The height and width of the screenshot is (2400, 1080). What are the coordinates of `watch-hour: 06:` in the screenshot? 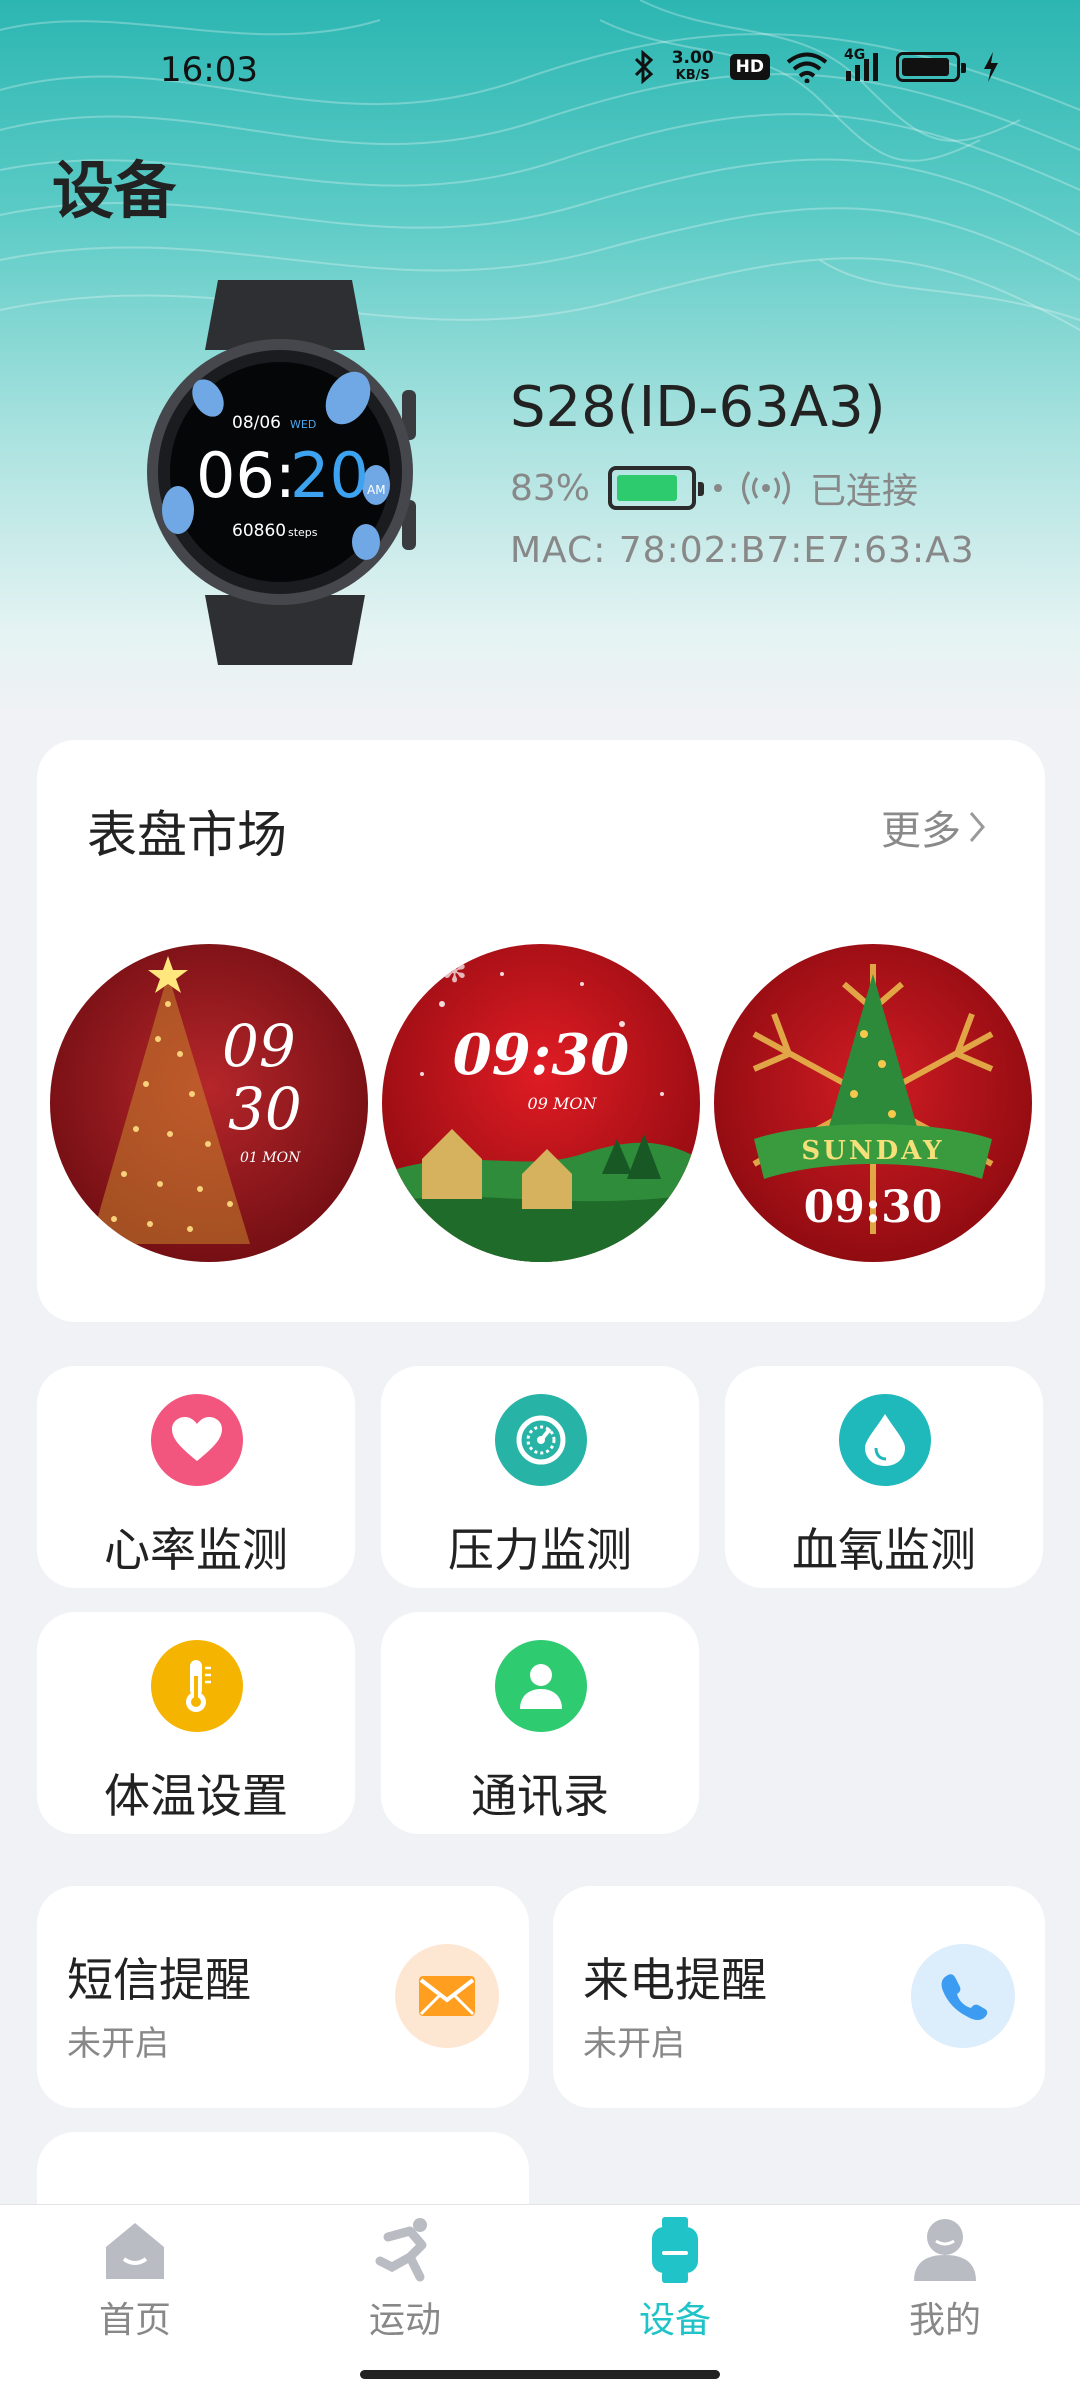 It's located at (246, 475).